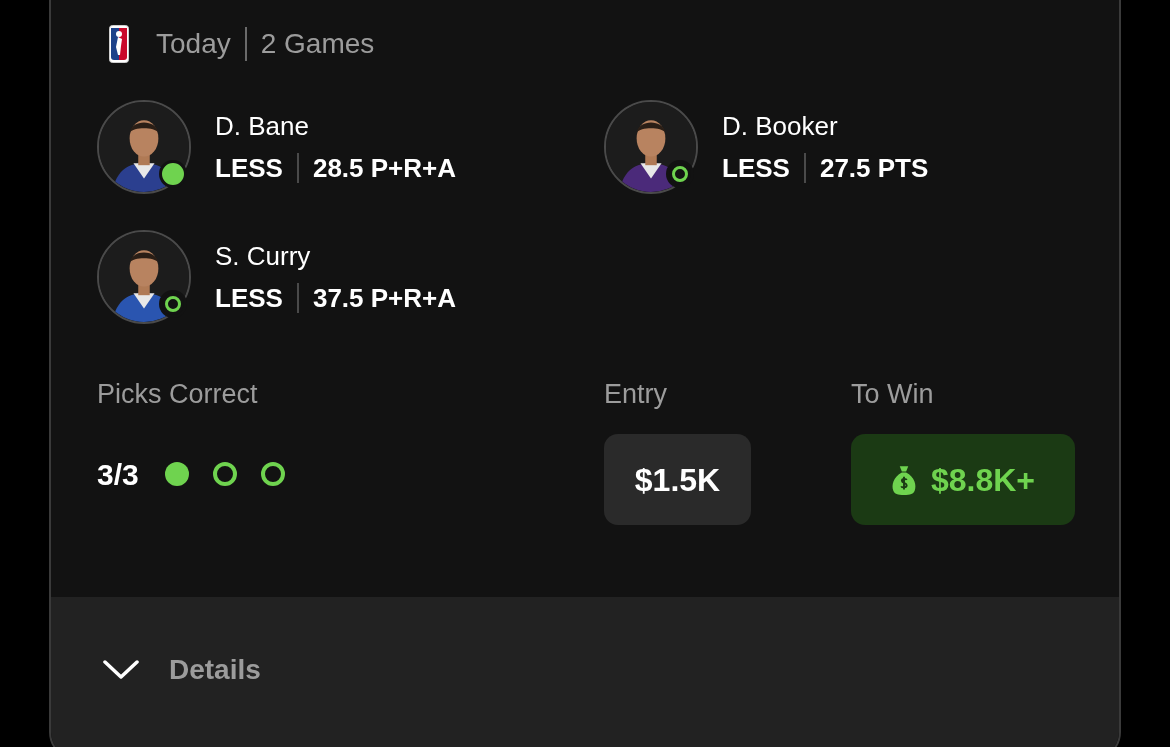 Image resolution: width=1170 pixels, height=747 pixels. Describe the element at coordinates (118, 474) in the screenshot. I see `picks-correct-value: 3/3` at that location.